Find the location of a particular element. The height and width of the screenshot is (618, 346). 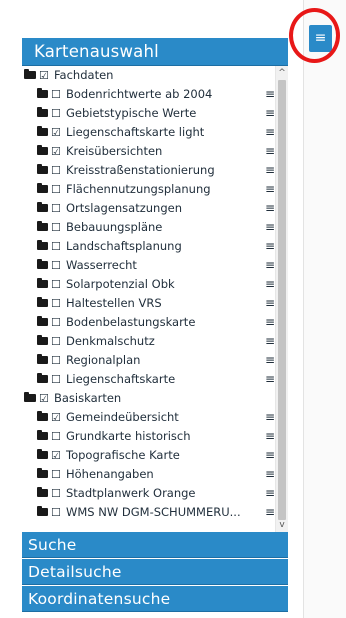

layer-item: ☐ Landschaftsplanung ≡ is located at coordinates (156, 246).